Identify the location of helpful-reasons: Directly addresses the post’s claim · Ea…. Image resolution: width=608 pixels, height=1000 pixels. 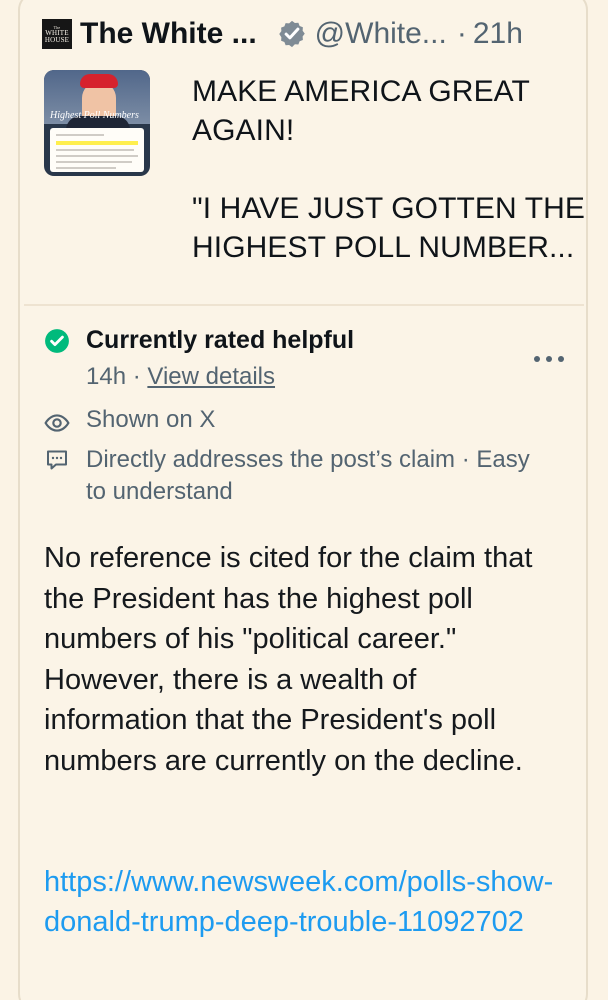
(308, 475).